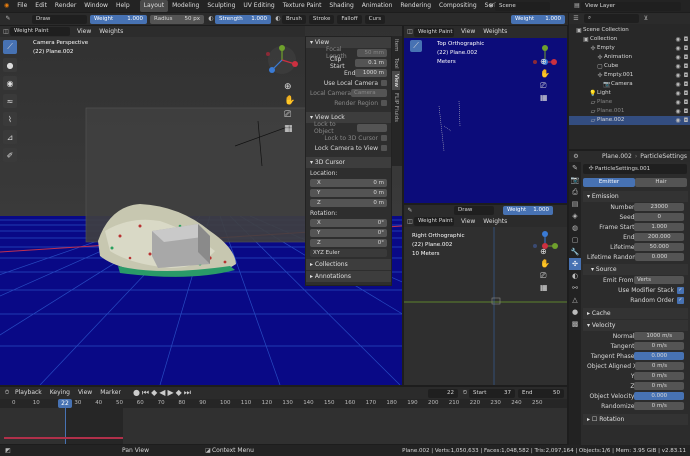 Image resolution: width=690 pixels, height=456 pixels. Describe the element at coordinates (123, 6) in the screenshot. I see `menu-help: Help` at that location.